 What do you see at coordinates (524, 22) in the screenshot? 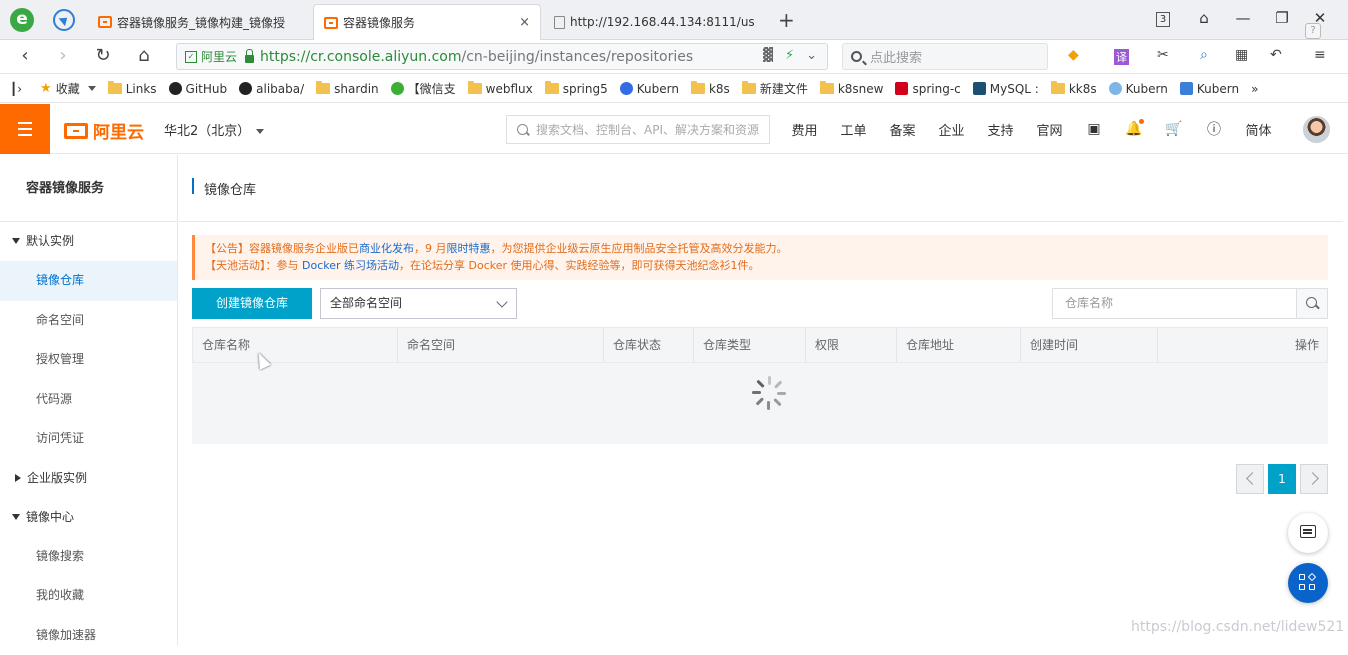
I see `tab-close-icon: ×` at bounding box center [524, 22].